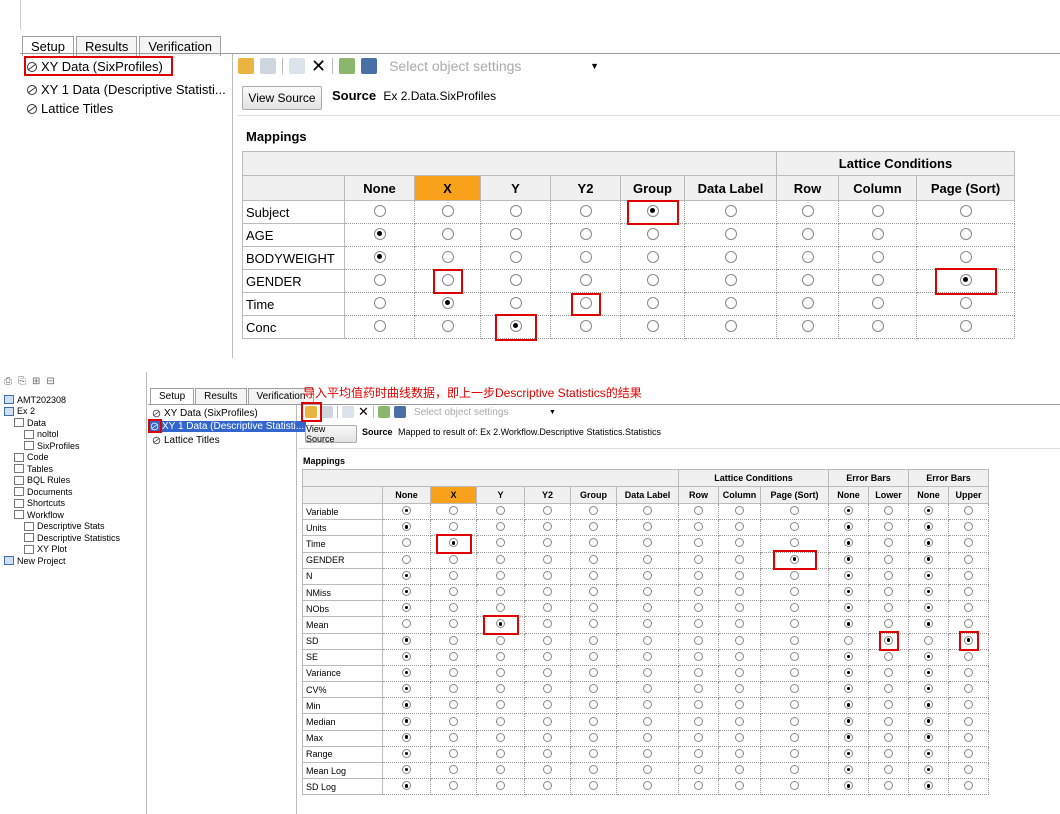 Image resolution: width=1060 pixels, height=814 pixels. What do you see at coordinates (62, 400) in the screenshot?
I see `project-tree-item: AMT202308` at bounding box center [62, 400].